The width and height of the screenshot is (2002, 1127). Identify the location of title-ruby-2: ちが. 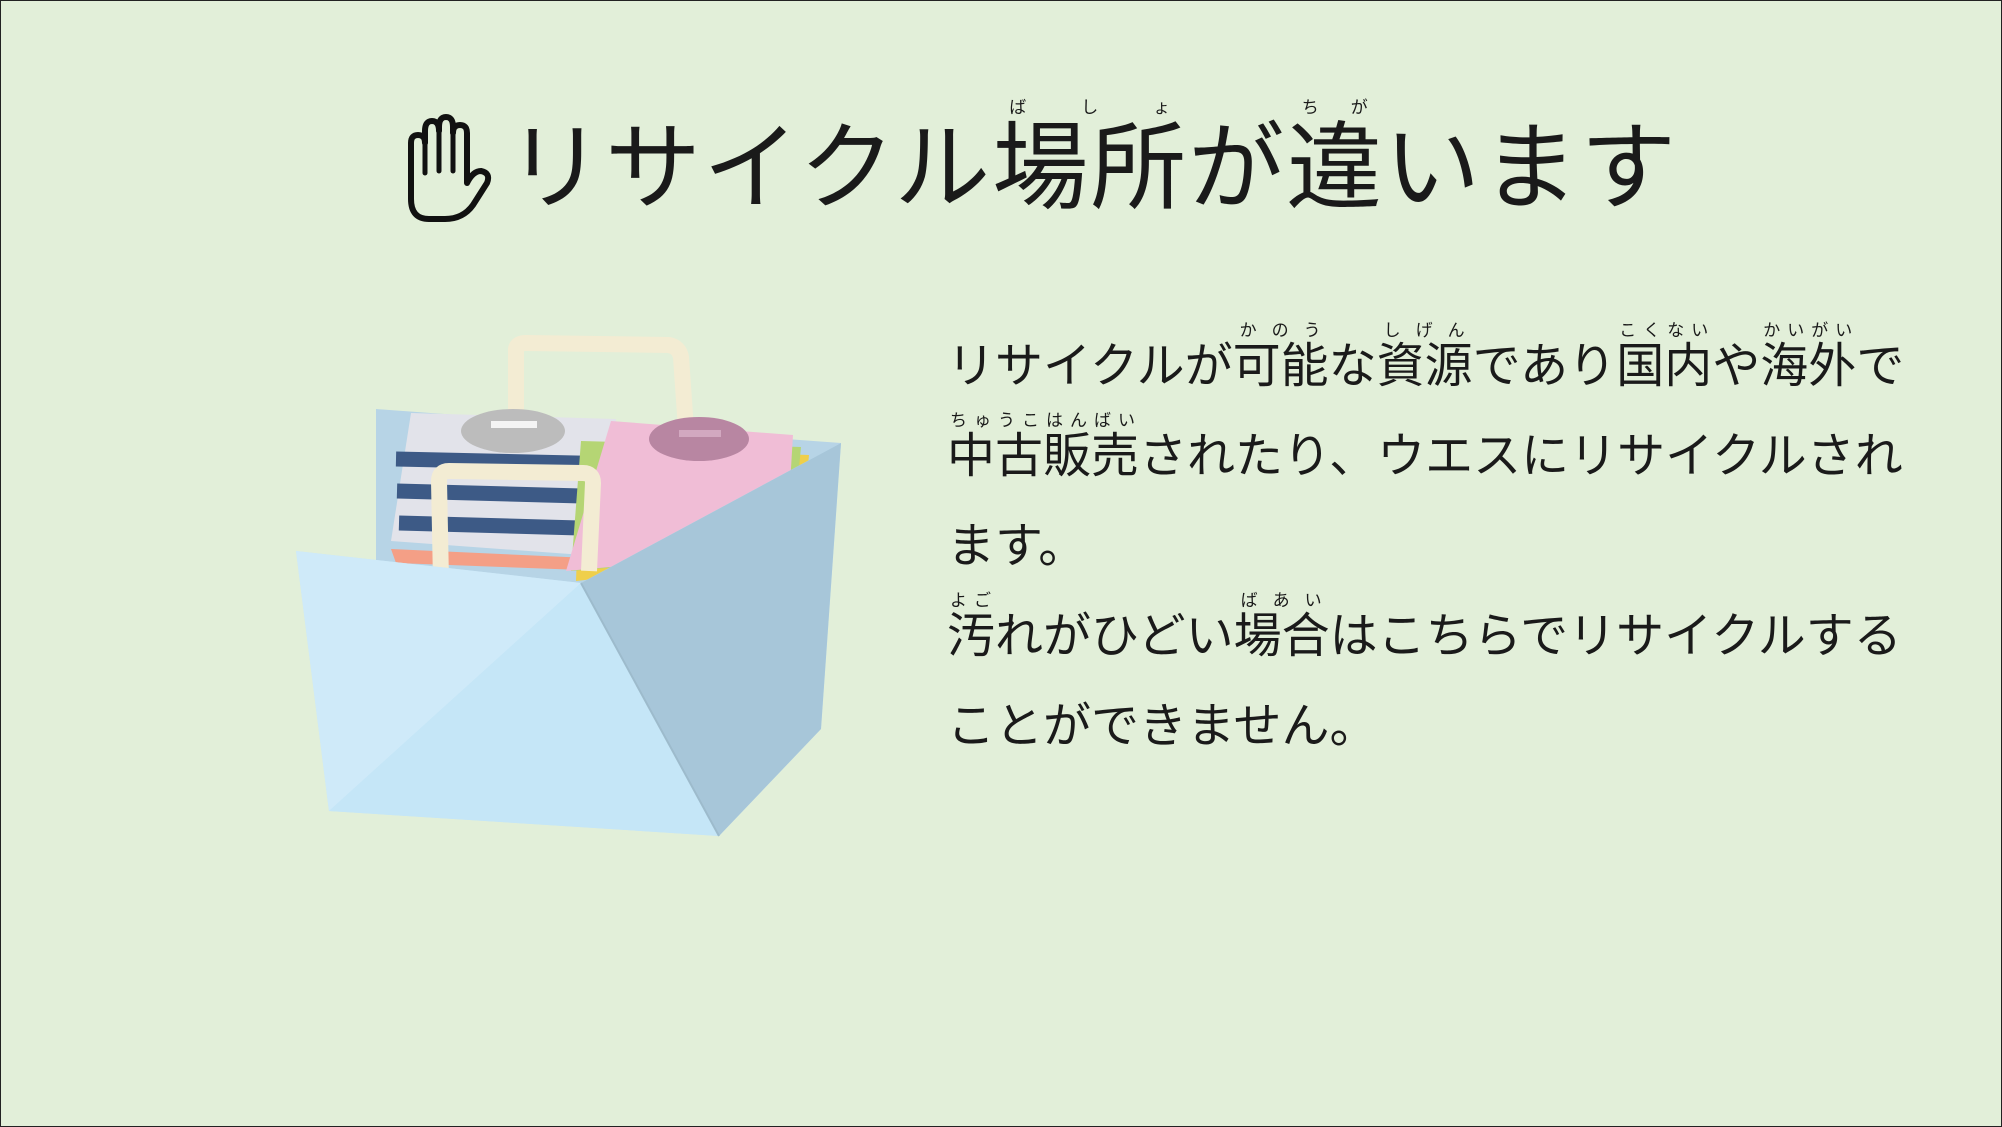
(1335, 108).